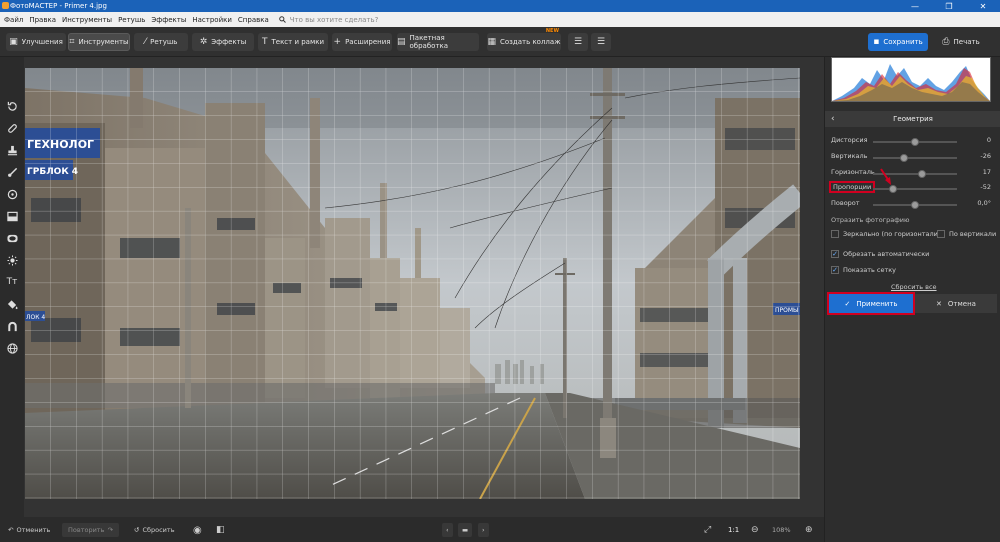 The image size is (1000, 542). Describe the element at coordinates (12, 106) in the screenshot. I see `rotate-tool` at that location.